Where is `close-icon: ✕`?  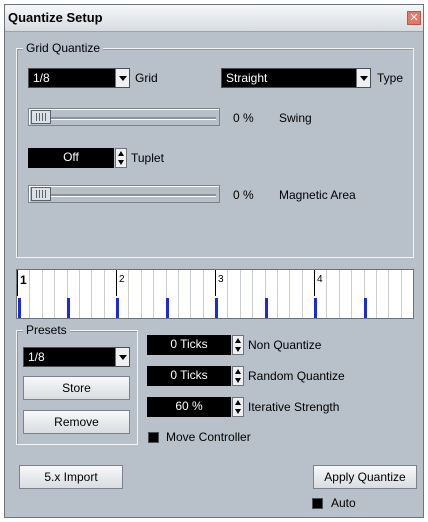 close-icon: ✕ is located at coordinates (414, 18).